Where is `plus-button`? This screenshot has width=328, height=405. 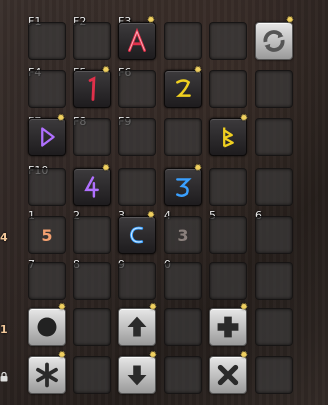 plus-button is located at coordinates (228, 327).